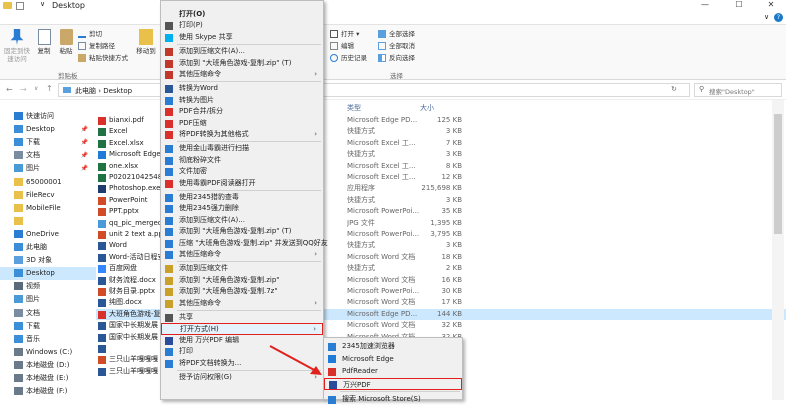 The image size is (786, 406). What do you see at coordinates (44, 42) in the screenshot?
I see `copy-button: 复制` at bounding box center [44, 42].